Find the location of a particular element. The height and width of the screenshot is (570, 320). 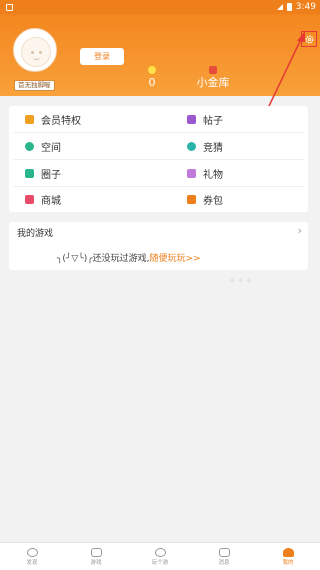

menu-item-guess: 竞猜 is located at coordinates (205, 146).